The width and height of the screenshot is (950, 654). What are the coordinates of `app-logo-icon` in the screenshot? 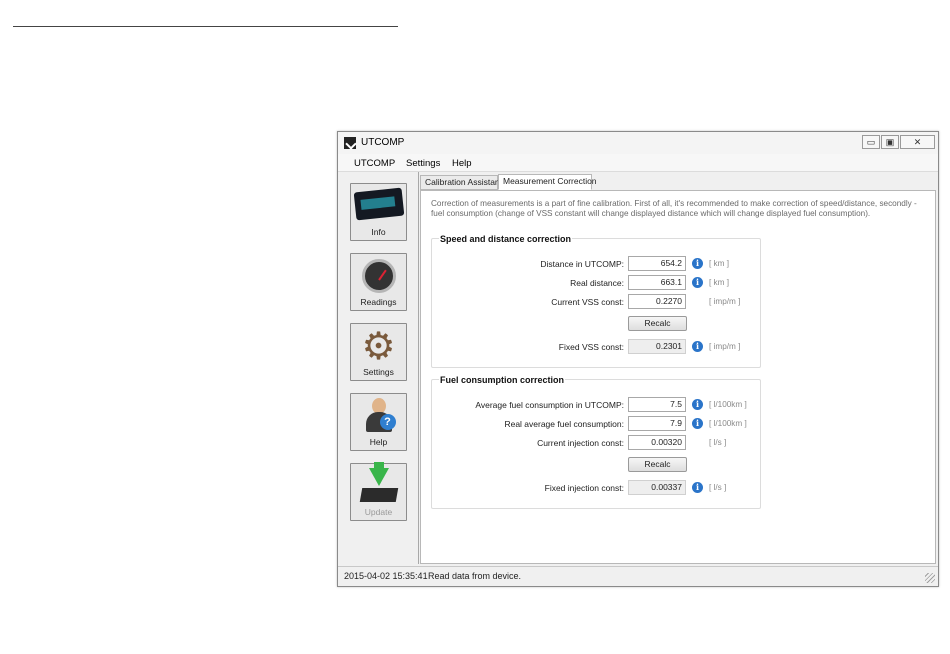 It's located at (350, 143).